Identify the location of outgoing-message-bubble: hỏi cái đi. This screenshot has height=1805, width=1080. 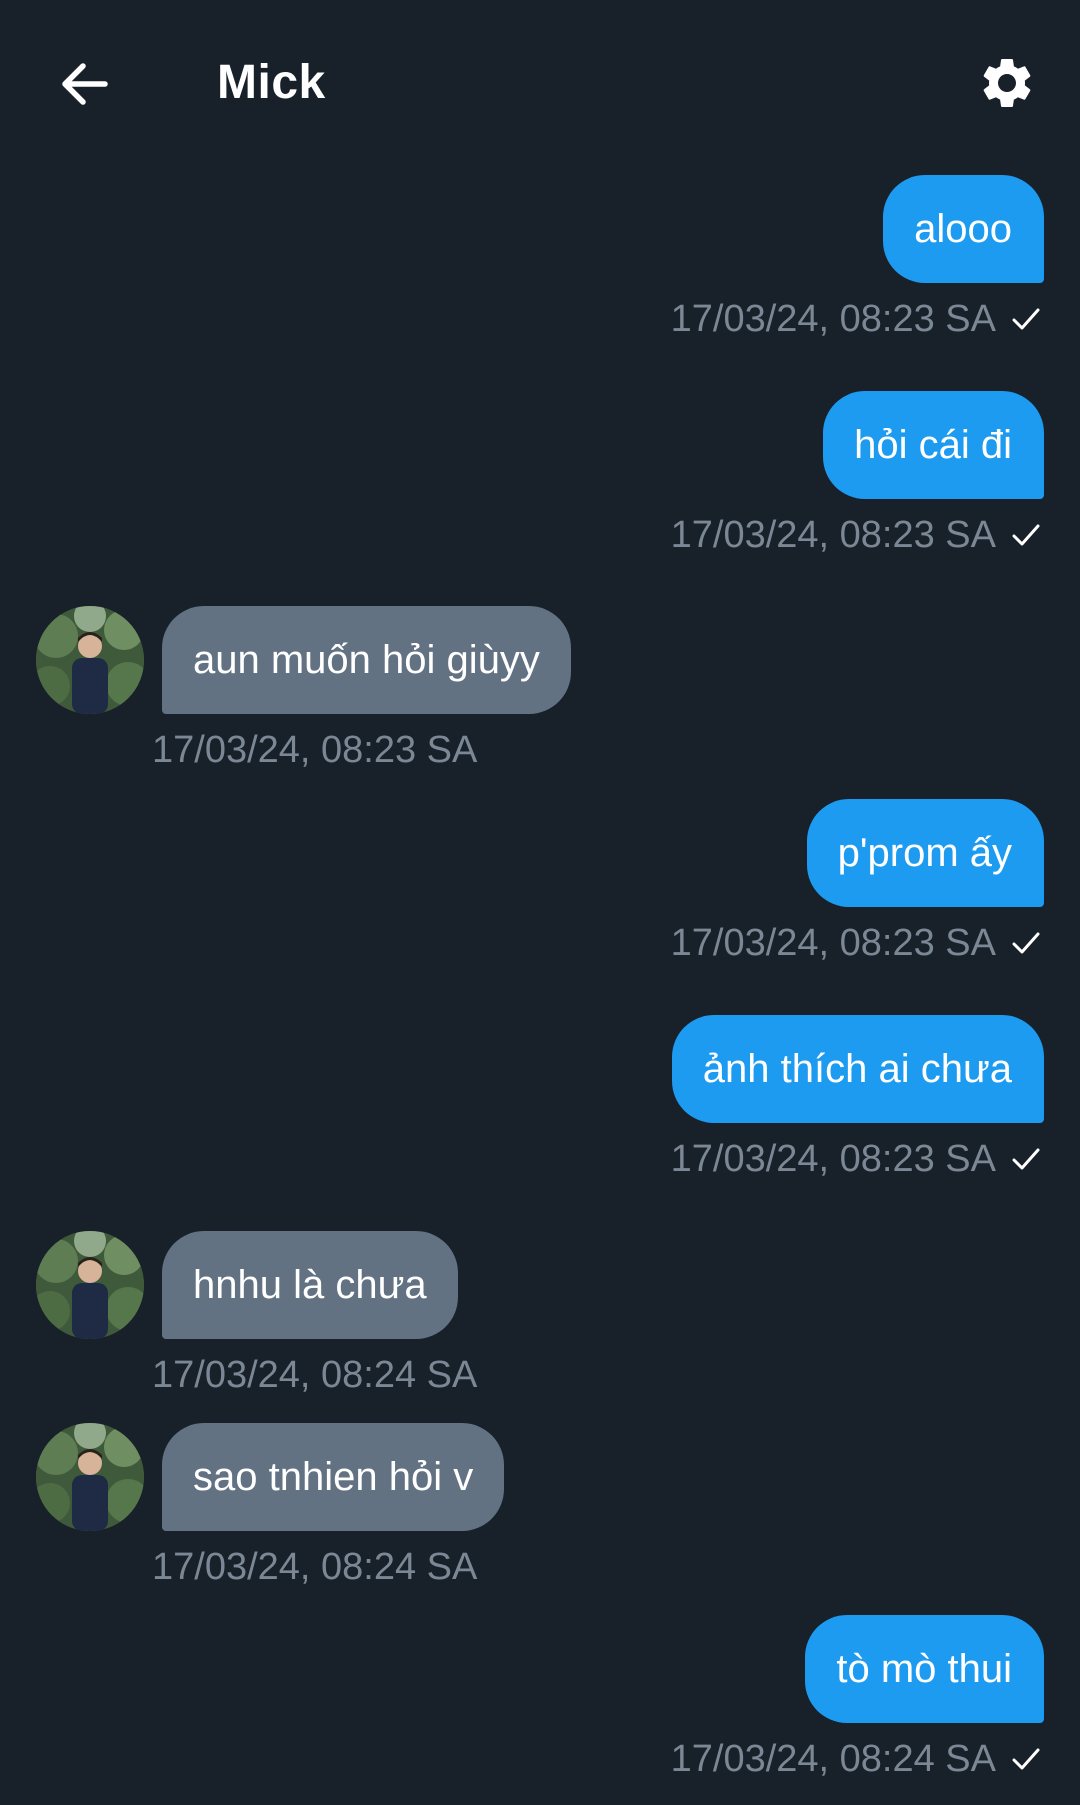
(933, 445).